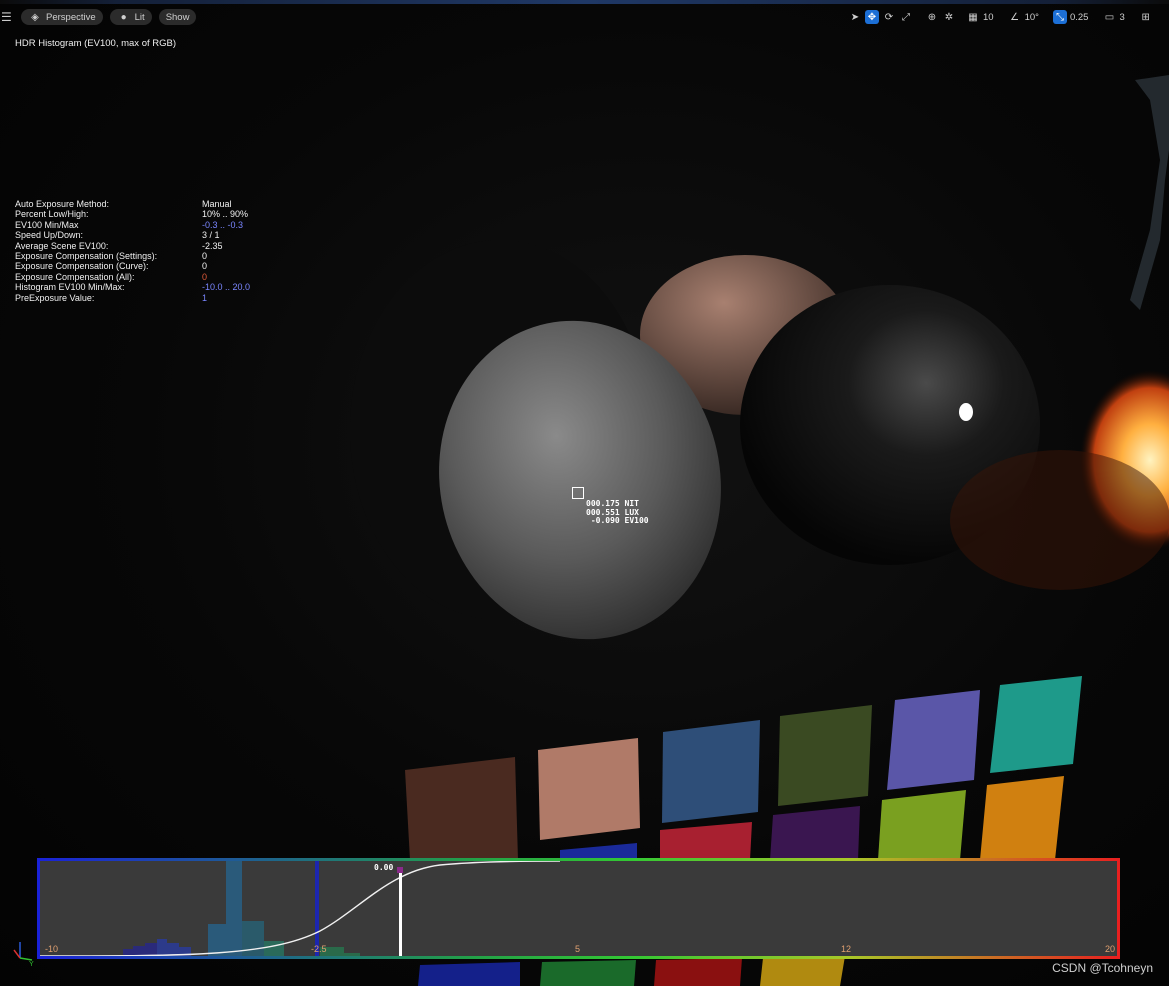 This screenshot has width=1169, height=986. I want to click on stat-value: -2.35, so click(212, 245).